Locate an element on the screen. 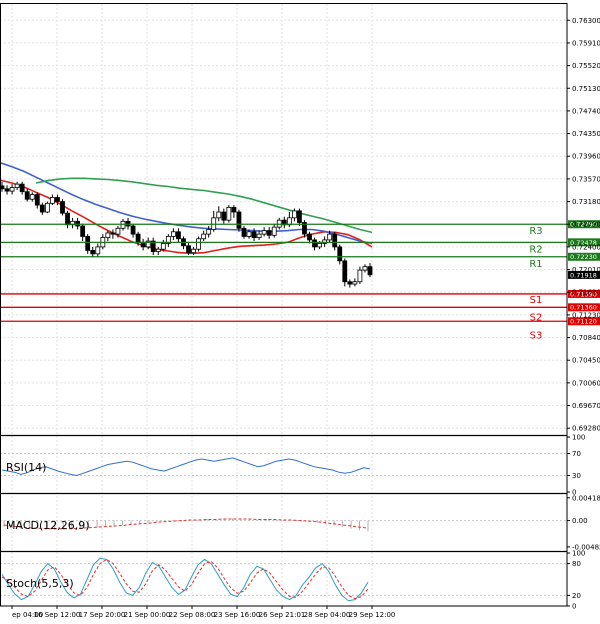 The width and height of the screenshot is (600, 624). price-tick-label: 0.75910 is located at coordinates (586, 43).